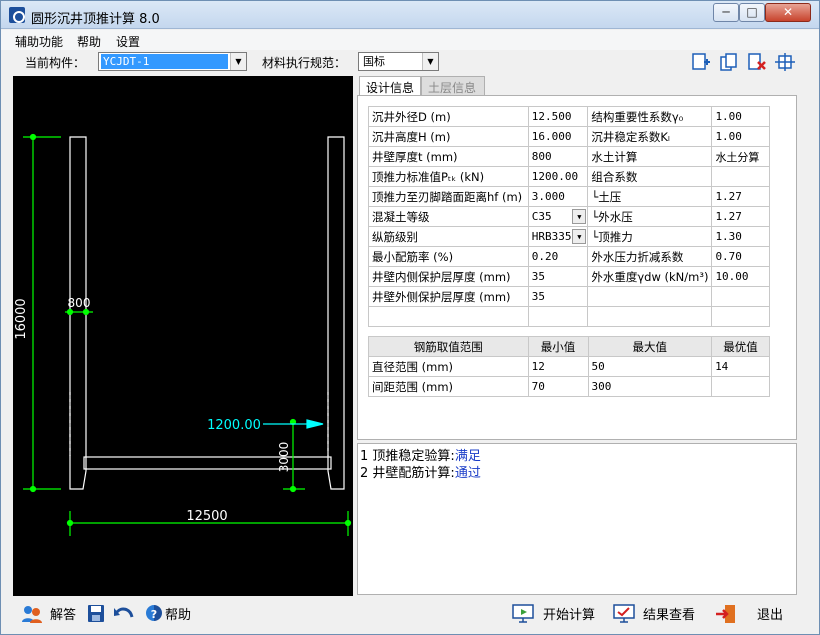 The width and height of the screenshot is (820, 635). Describe the element at coordinates (551, 116) in the screenshot. I see `param-value: 12.500` at that location.